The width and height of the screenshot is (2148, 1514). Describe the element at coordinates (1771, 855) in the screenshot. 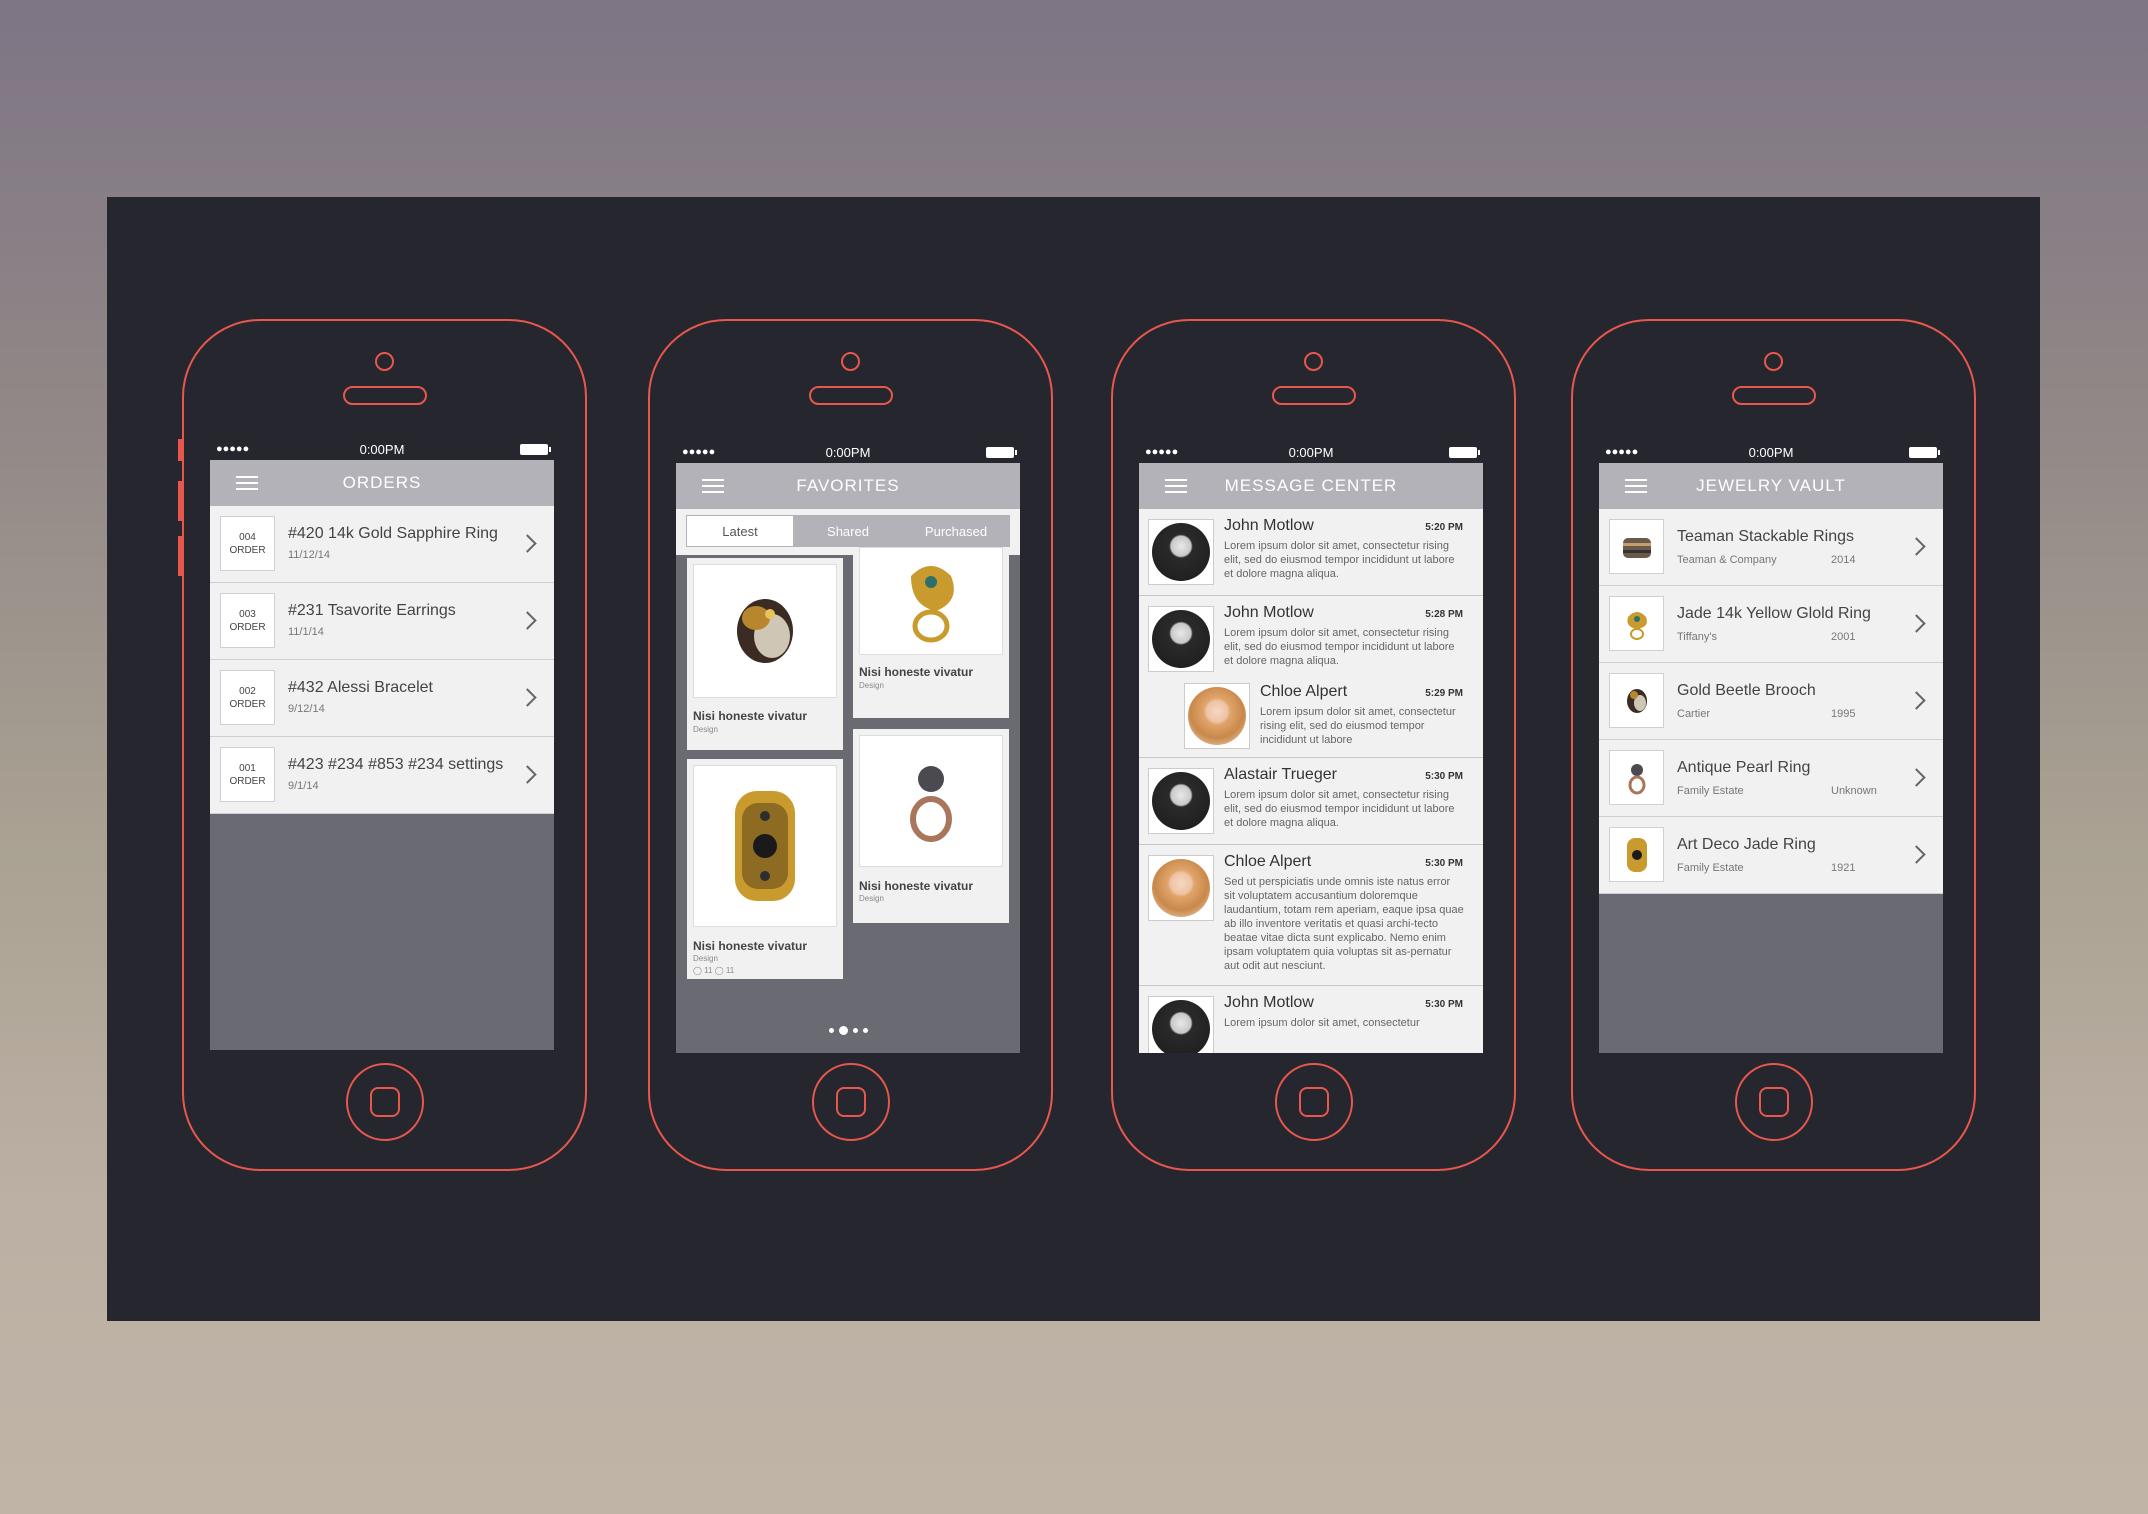

I see `vault-item: Art Deco Jade Ring Family Estate 1921` at that location.